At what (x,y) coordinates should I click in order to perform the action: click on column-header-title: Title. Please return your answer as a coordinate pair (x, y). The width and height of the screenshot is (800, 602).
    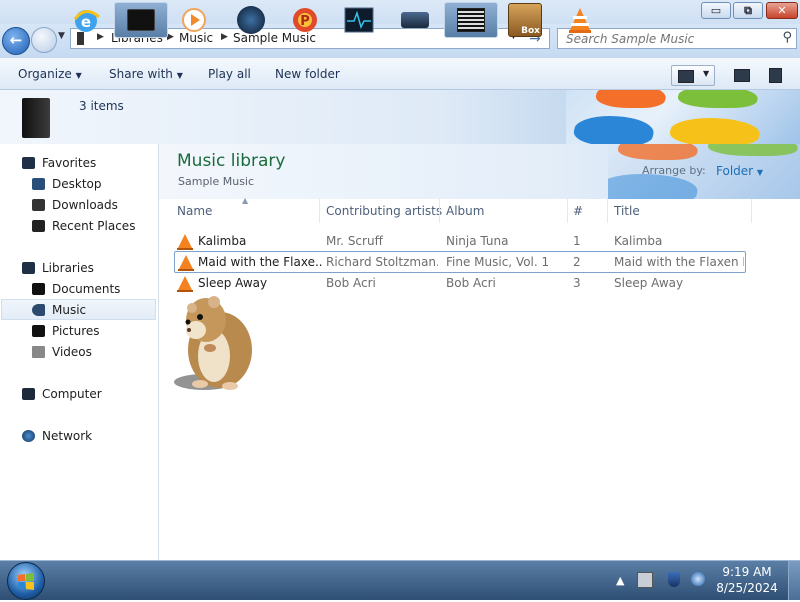
    Looking at the image, I should click on (627, 211).